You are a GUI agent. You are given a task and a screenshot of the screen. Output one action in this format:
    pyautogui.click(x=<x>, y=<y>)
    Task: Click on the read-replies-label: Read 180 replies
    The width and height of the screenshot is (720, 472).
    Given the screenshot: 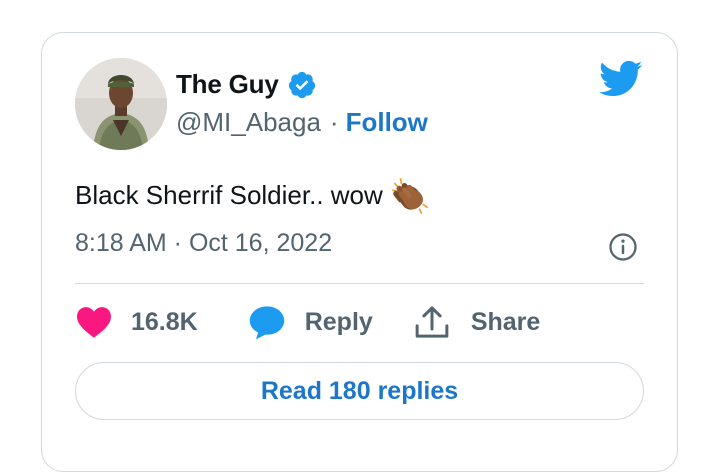 What is the action you would take?
    pyautogui.click(x=359, y=390)
    